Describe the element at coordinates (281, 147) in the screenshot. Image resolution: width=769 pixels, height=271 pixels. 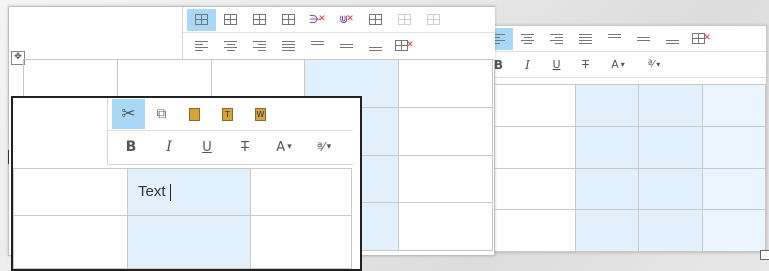
I see `font-color-label: A` at that location.